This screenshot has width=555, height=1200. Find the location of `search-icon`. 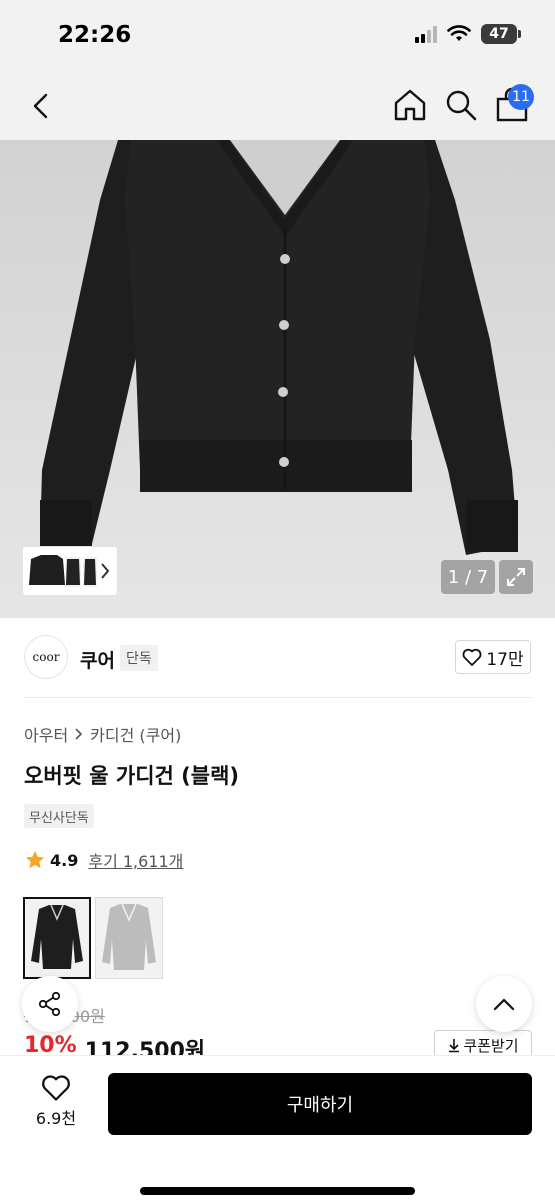

search-icon is located at coordinates (461, 105).